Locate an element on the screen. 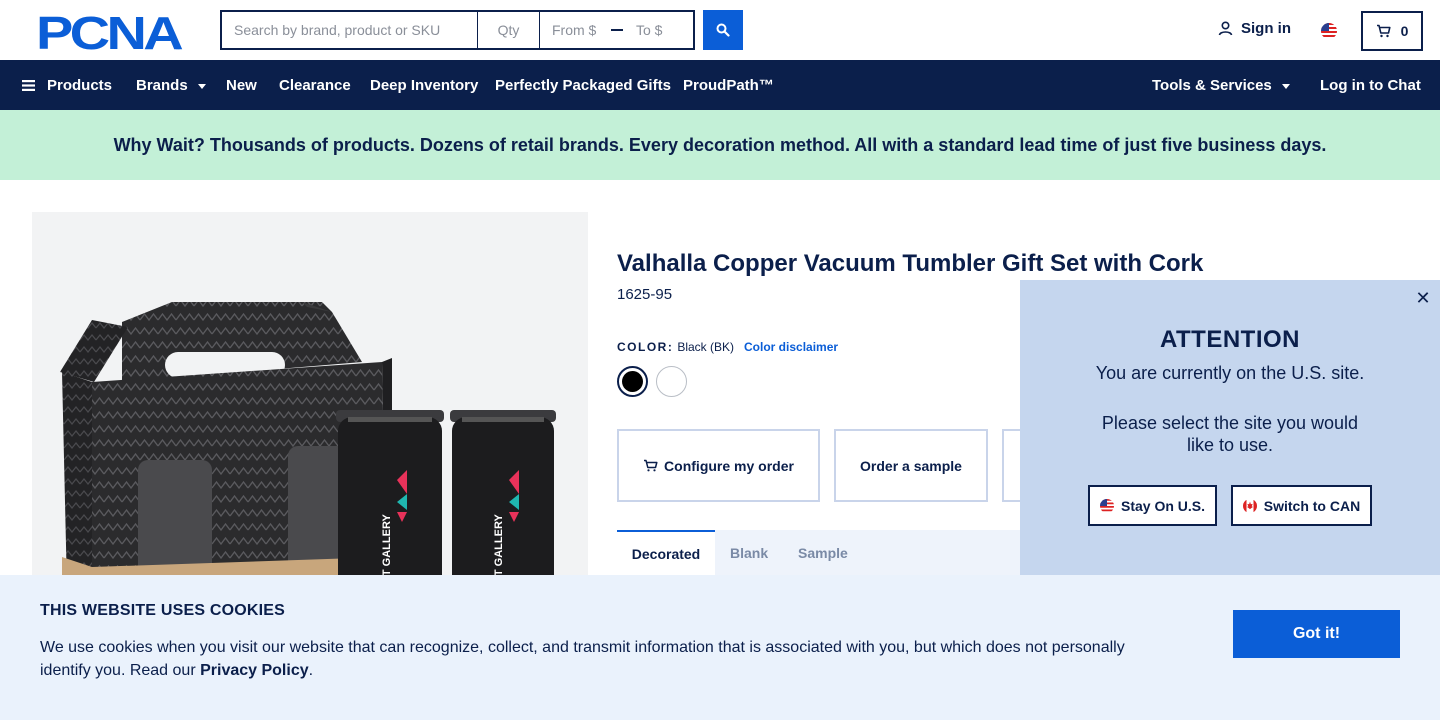 The height and width of the screenshot is (720, 1440). menu-icon is located at coordinates (28, 85).